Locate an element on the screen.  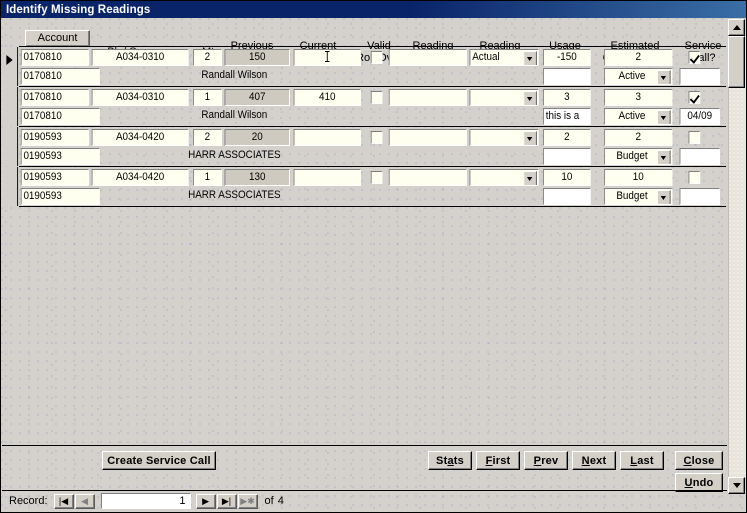
footer-separator is located at coordinates (364, 445).